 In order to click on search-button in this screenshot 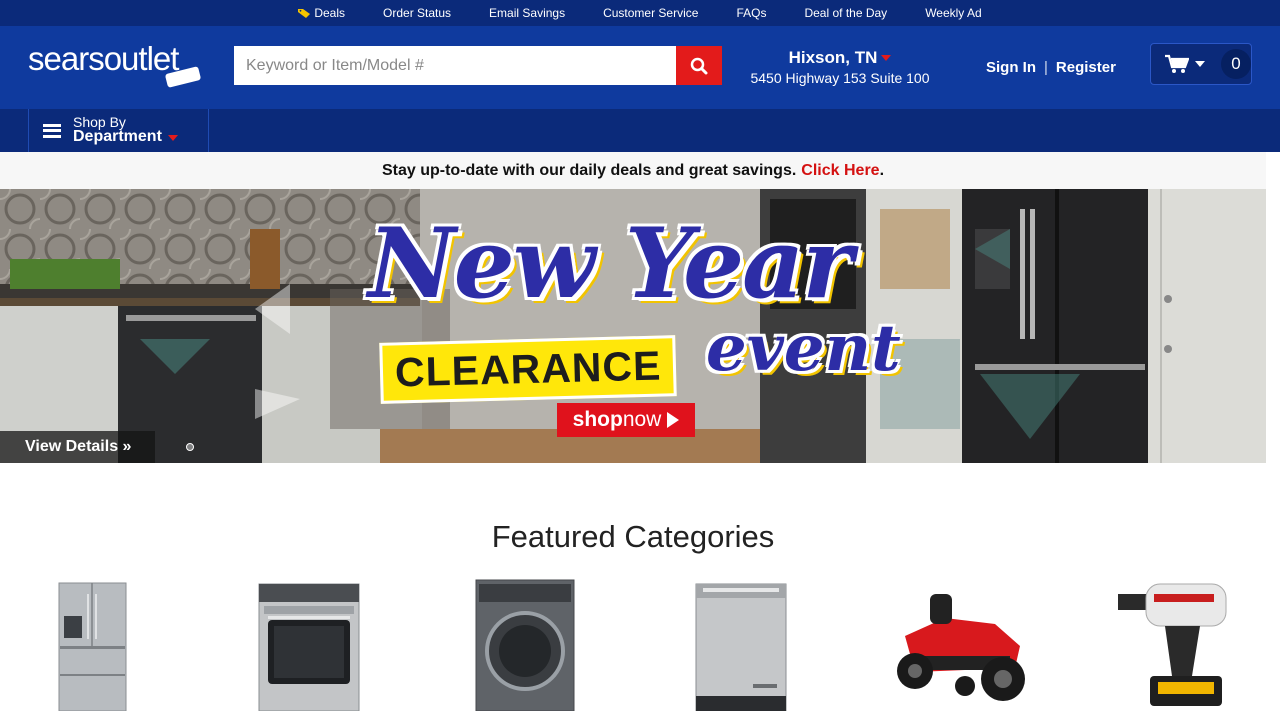, I will do `click(699, 65)`.